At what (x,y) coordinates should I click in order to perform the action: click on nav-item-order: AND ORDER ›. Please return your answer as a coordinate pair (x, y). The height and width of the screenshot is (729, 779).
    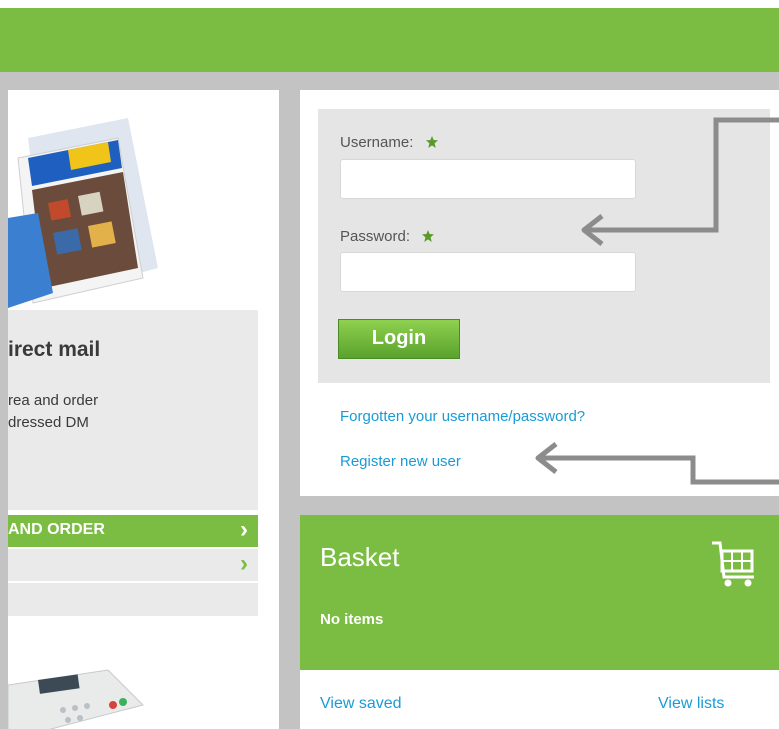
    Looking at the image, I should click on (133, 531).